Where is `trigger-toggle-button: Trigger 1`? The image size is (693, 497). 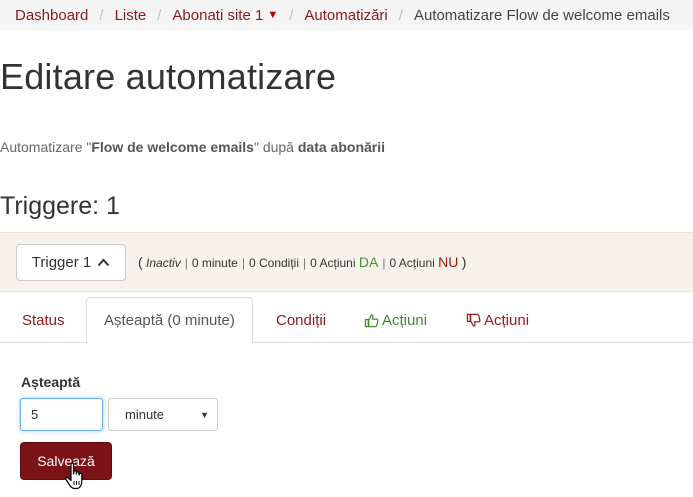 trigger-toggle-button: Trigger 1 is located at coordinates (71, 262).